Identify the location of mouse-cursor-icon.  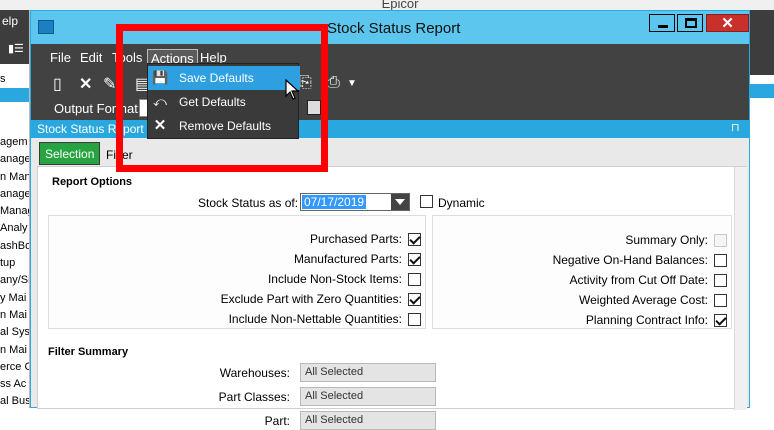
(292, 89).